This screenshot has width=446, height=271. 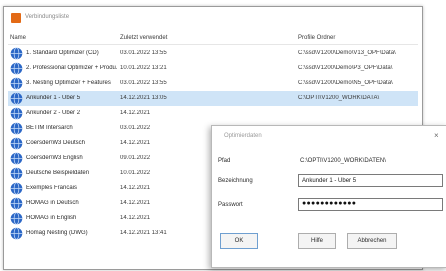 What do you see at coordinates (135, 128) in the screenshot?
I see `list-item-date: 03.01.2022` at bounding box center [135, 128].